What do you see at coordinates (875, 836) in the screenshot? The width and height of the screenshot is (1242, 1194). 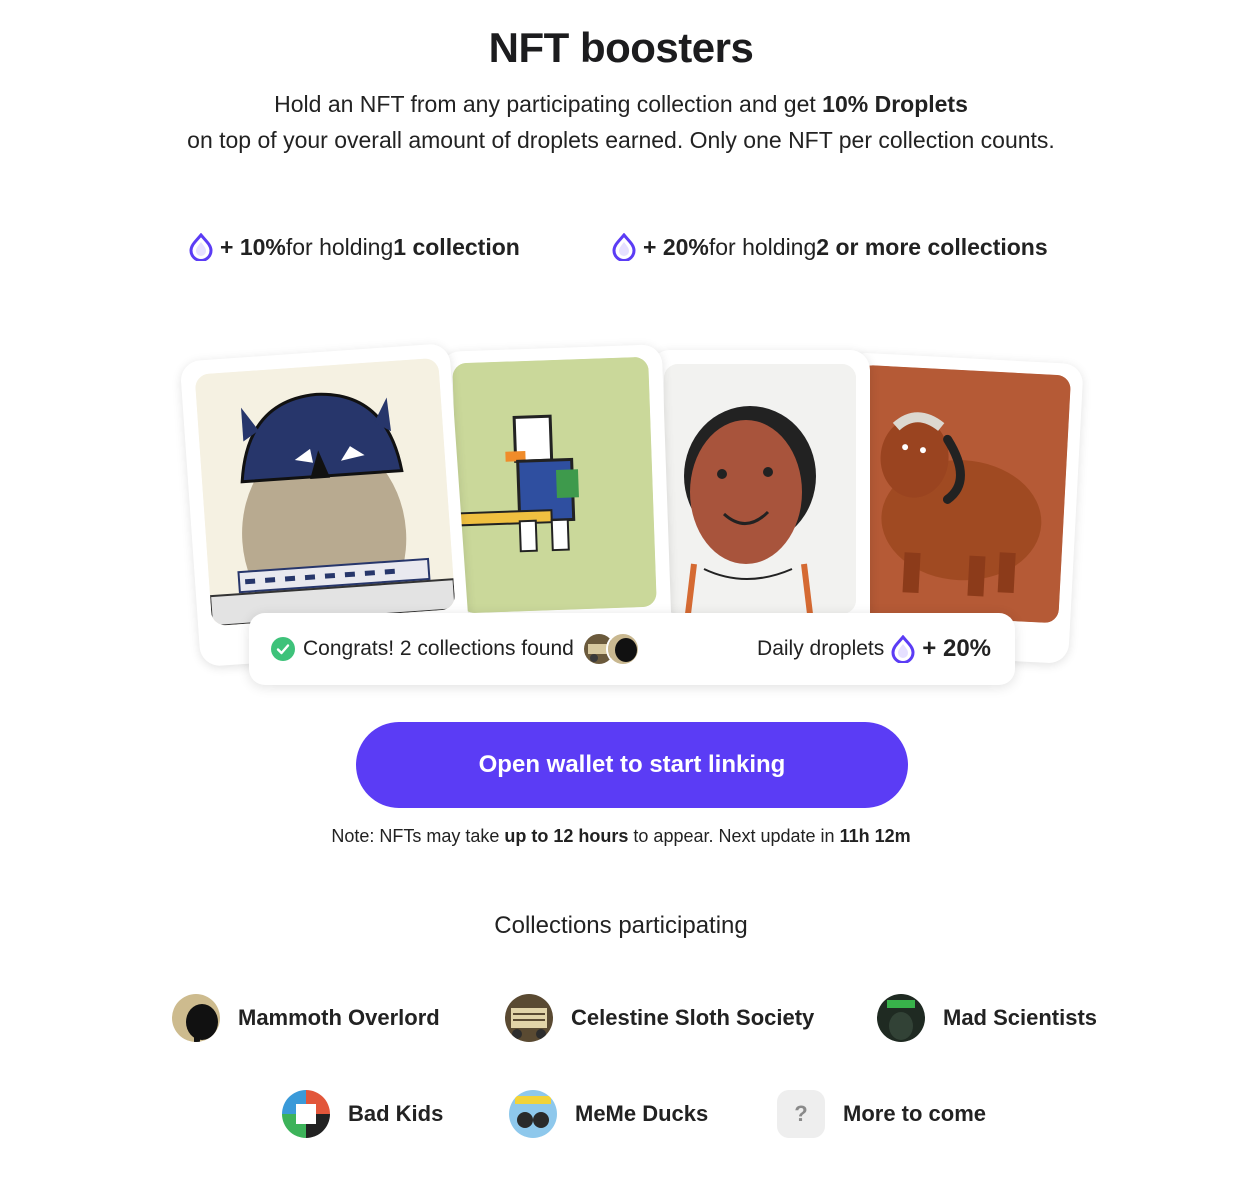 I see `note-bold-countdown: 11h 12m` at bounding box center [875, 836].